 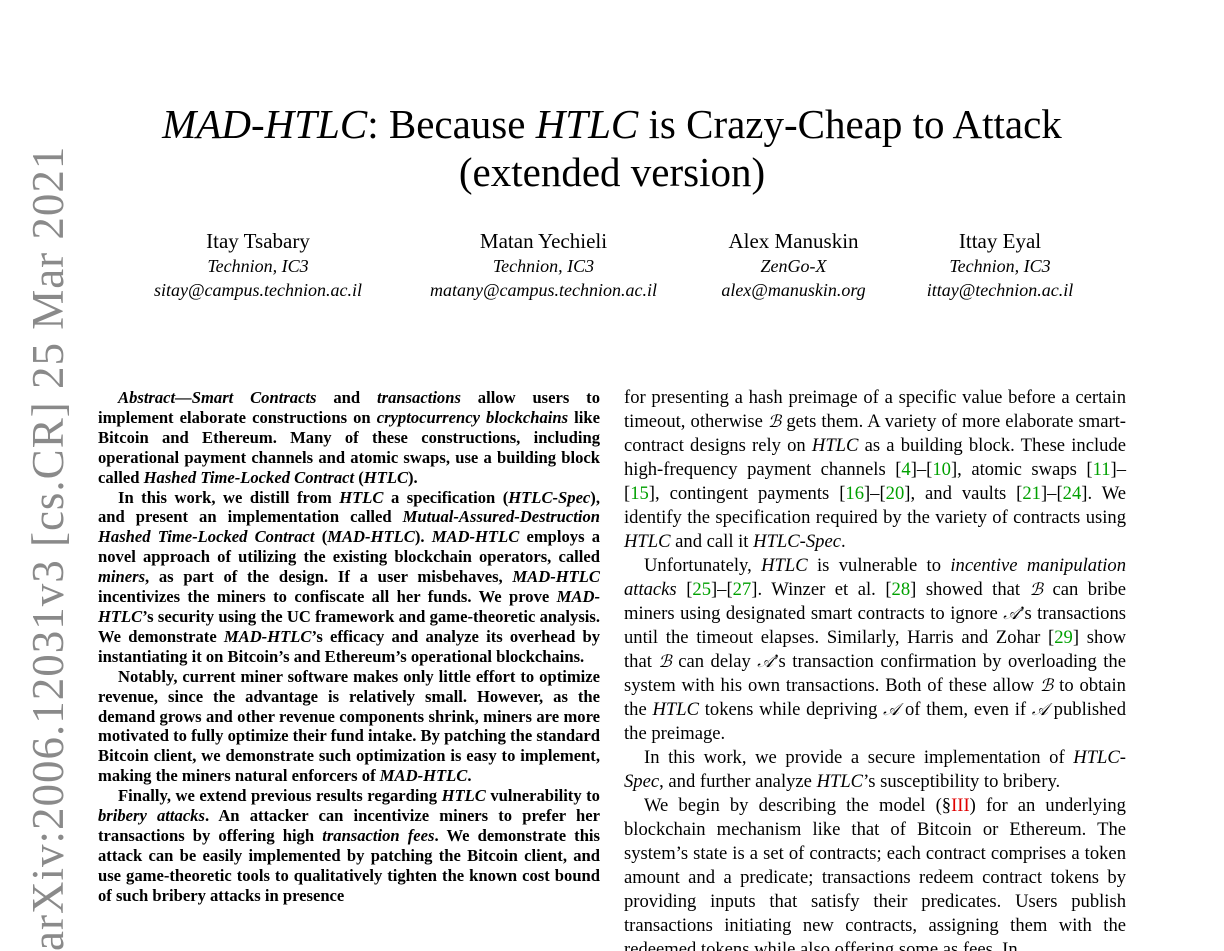 I want to click on text-run: and call it, so click(x=712, y=541).